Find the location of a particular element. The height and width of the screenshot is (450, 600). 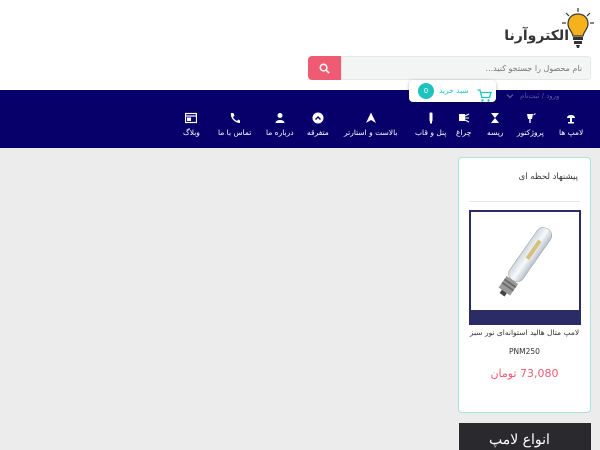

menu-item-panel: پنل و قاب is located at coordinates (430, 127).